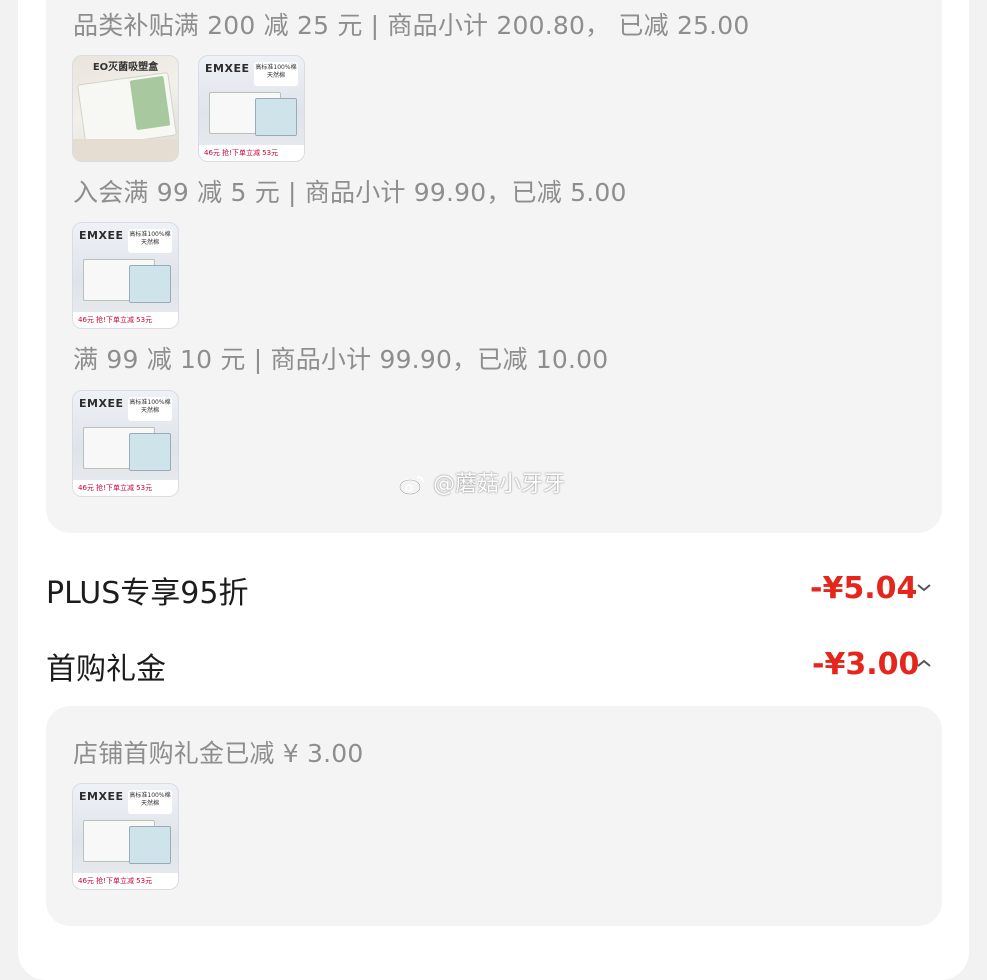  Describe the element at coordinates (125, 108) in the screenshot. I see `product-thumbnail-eo-box: EO灭菌吸塑盒` at that location.